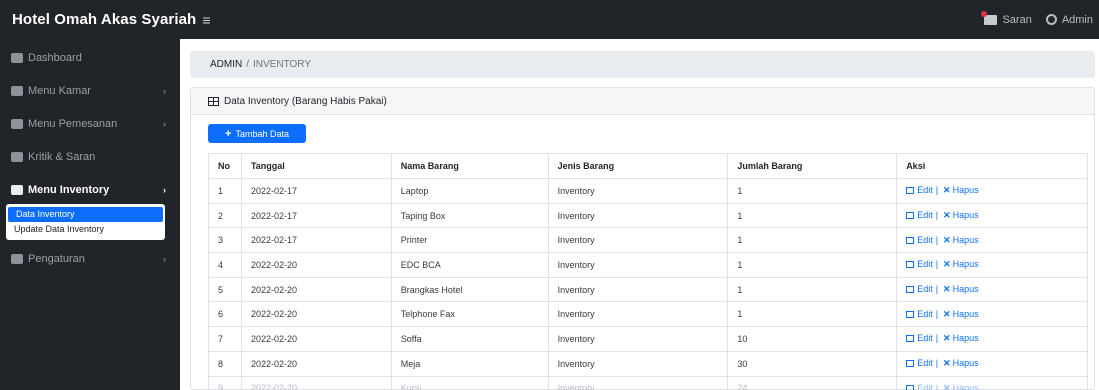  I want to click on cell-no: 6, so click(225, 314).